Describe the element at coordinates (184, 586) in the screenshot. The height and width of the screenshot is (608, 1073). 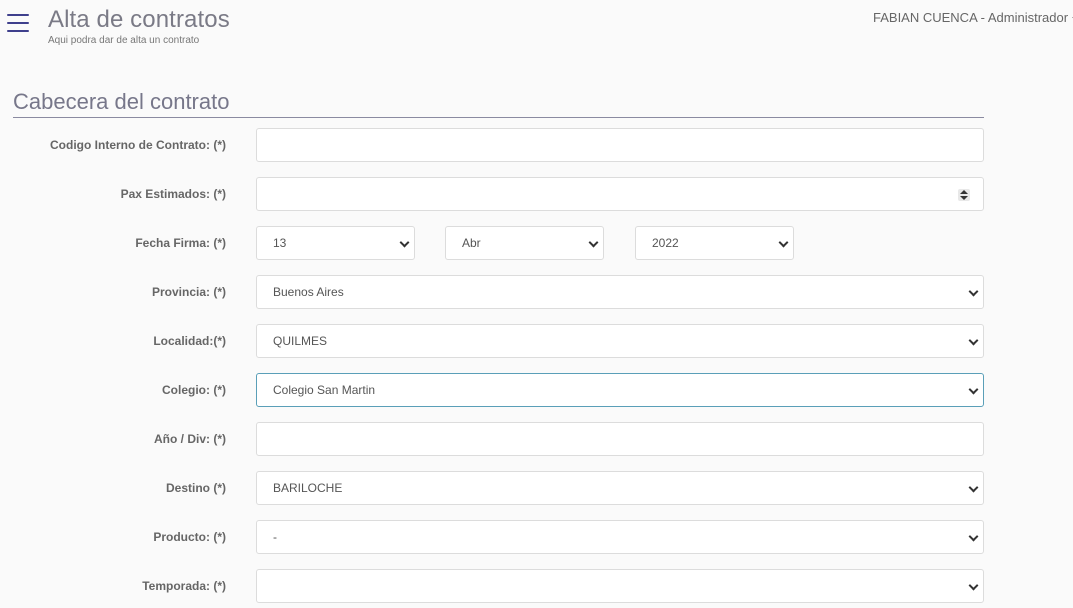
I see `temporada-label: Temporada: (*)` at that location.